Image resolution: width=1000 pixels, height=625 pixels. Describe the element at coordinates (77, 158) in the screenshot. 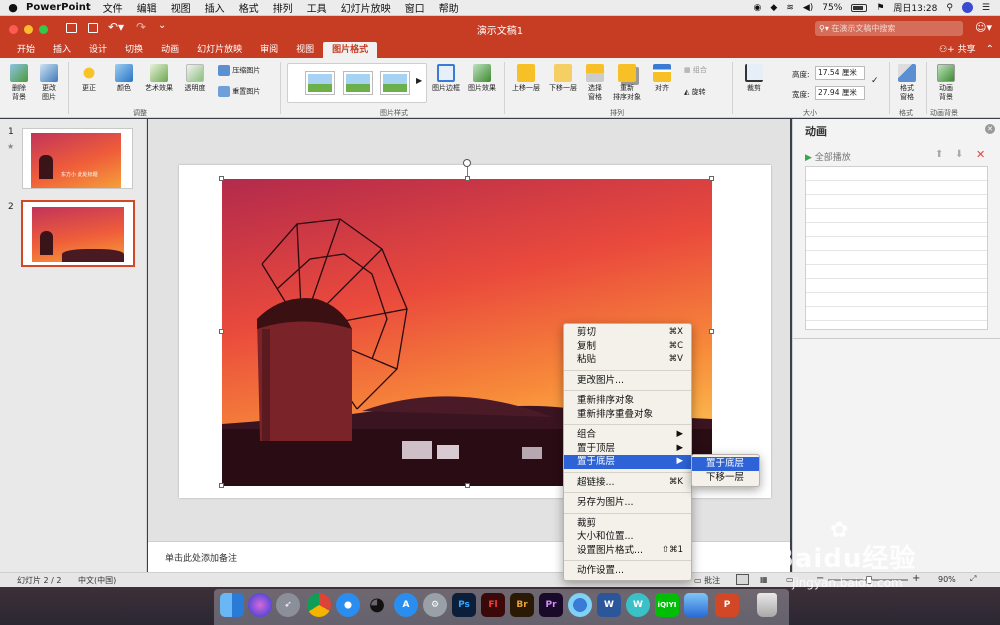

I see `slide-thumbnail-1: 东方小 此处标题` at that location.